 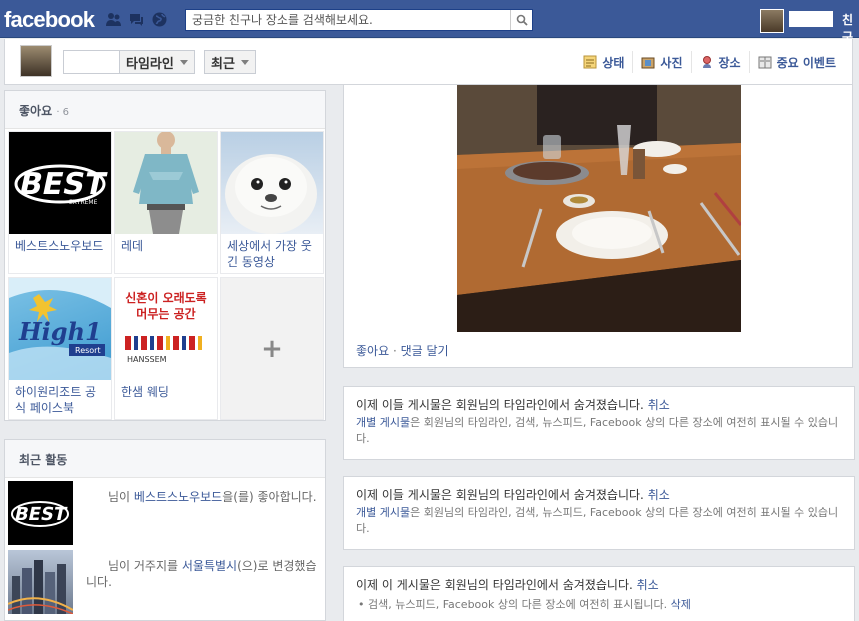 I want to click on top-bar: facebook 친구, so click(x=429, y=22).